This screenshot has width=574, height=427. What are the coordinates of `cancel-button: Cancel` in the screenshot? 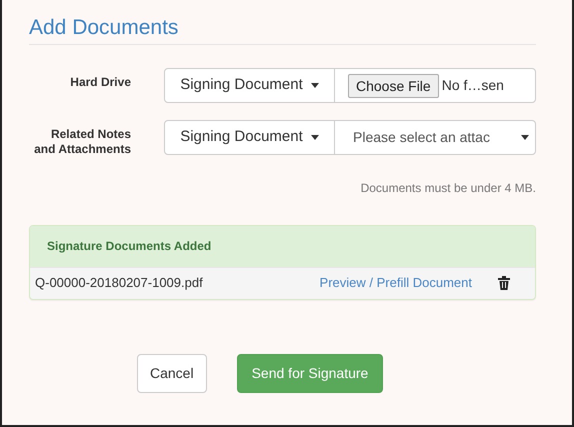 It's located at (172, 373).